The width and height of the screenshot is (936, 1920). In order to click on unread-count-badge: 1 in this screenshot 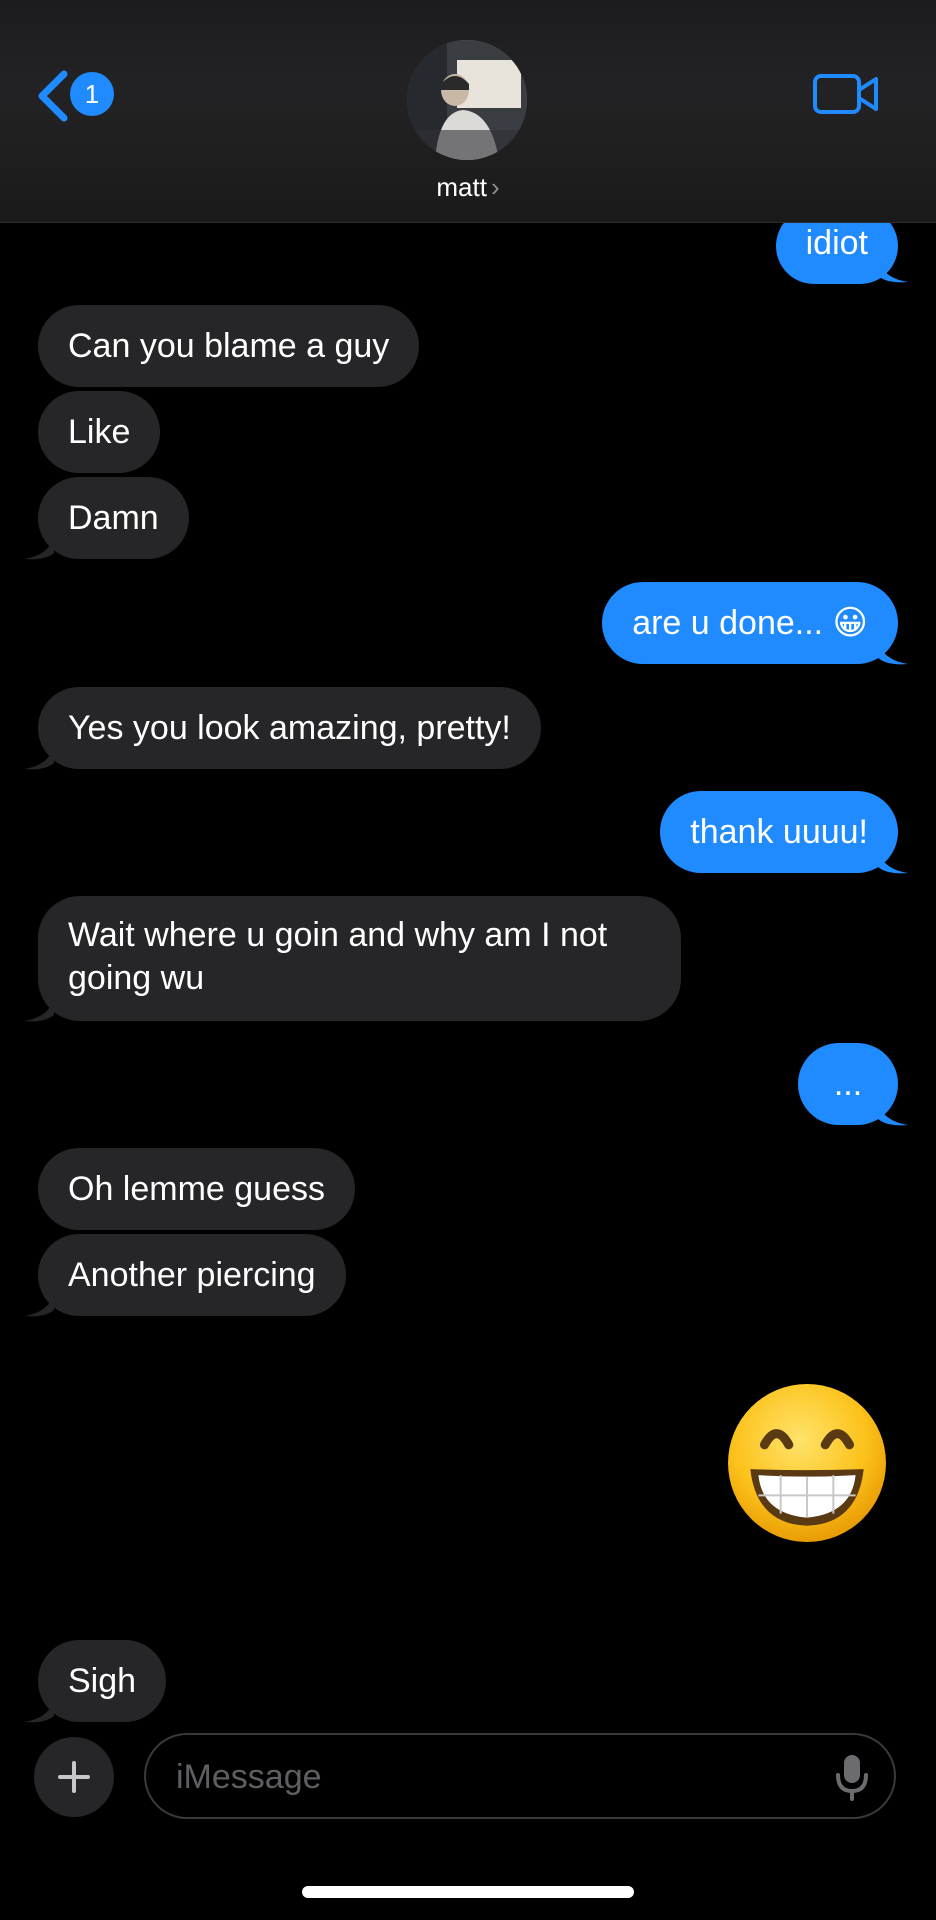, I will do `click(92, 94)`.